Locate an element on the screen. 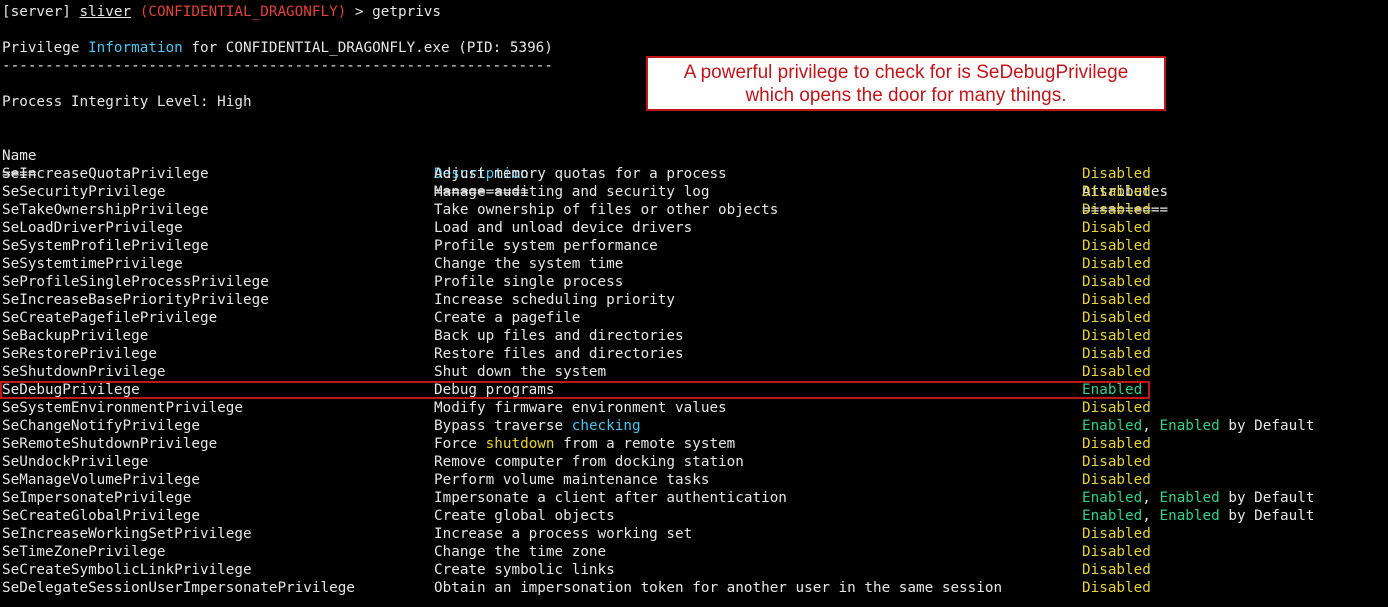 This screenshot has height=607, width=1388. privilege-name: SeUndockPrivilege is located at coordinates (75, 462).